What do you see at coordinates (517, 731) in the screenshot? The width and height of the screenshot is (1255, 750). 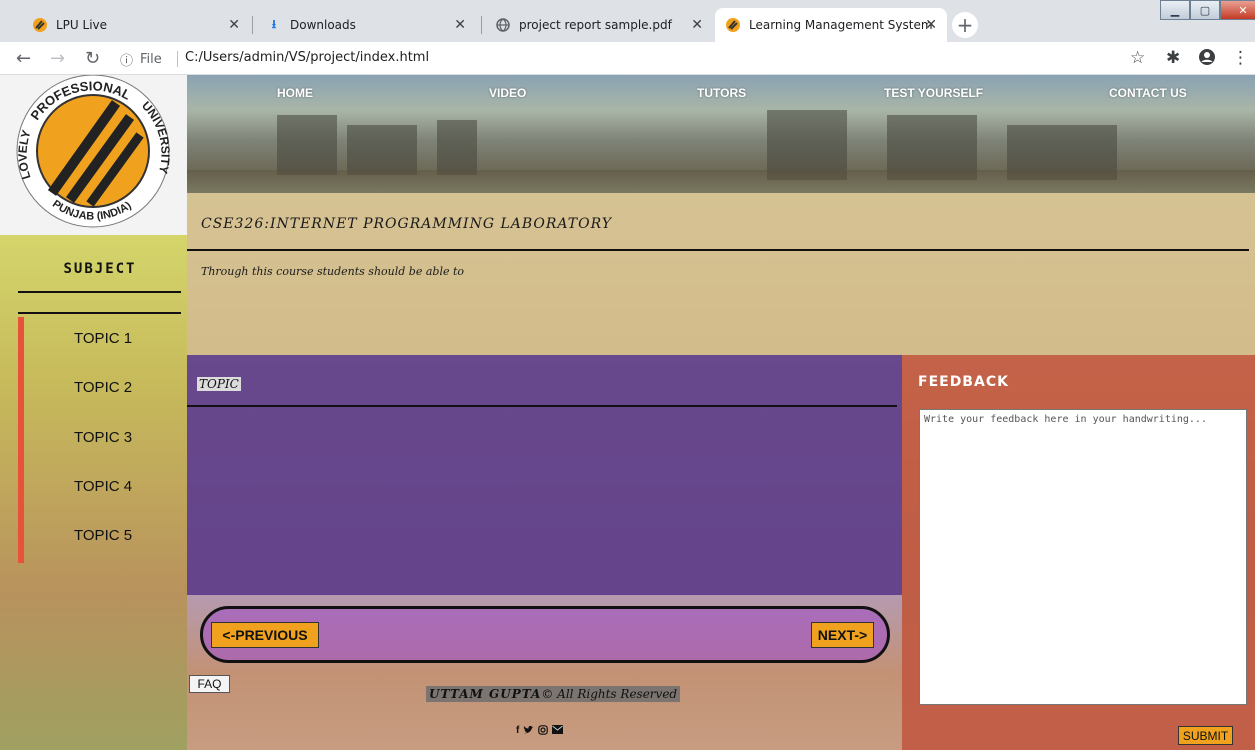 I see `facebook-icon: f` at bounding box center [517, 731].